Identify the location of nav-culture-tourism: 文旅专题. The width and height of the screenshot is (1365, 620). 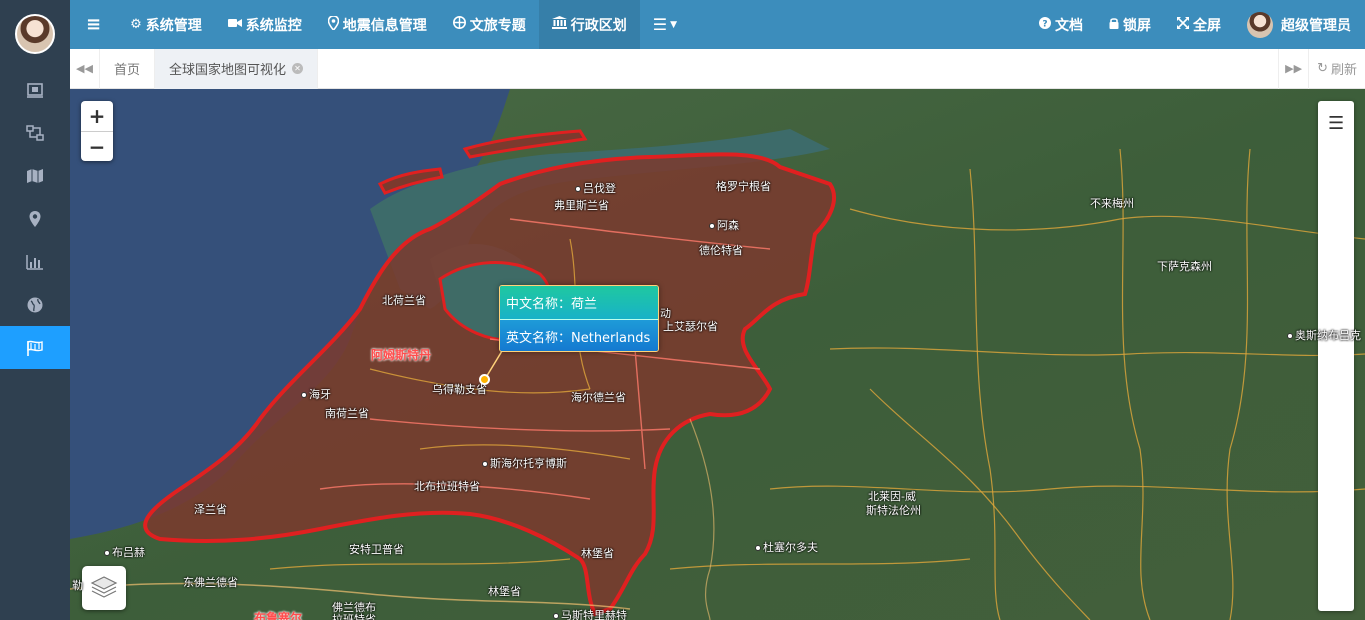
(489, 24).